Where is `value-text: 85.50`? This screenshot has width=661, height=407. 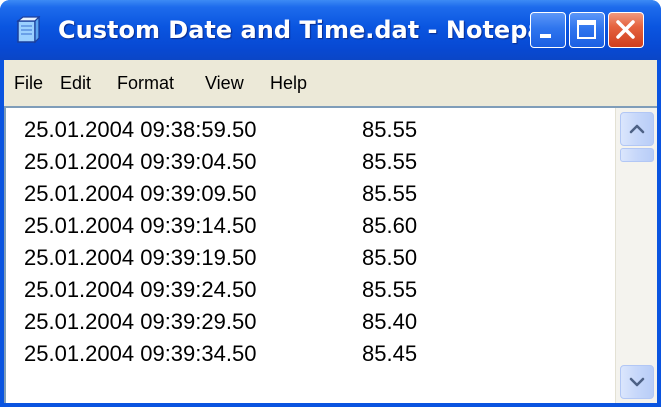
value-text: 85.50 is located at coordinates (390, 257).